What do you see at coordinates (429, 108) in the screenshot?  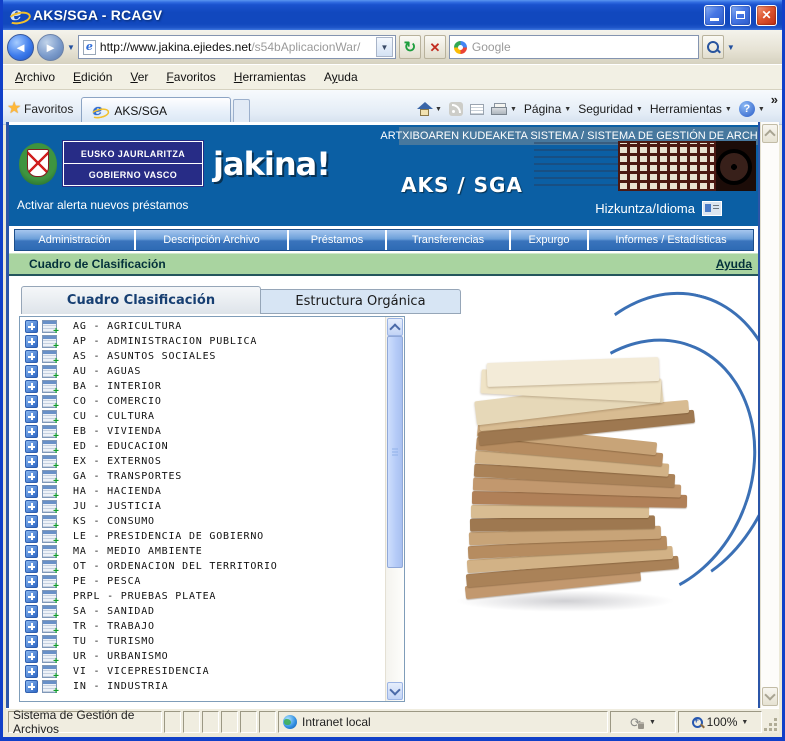 I see `home-button: ▼` at bounding box center [429, 108].